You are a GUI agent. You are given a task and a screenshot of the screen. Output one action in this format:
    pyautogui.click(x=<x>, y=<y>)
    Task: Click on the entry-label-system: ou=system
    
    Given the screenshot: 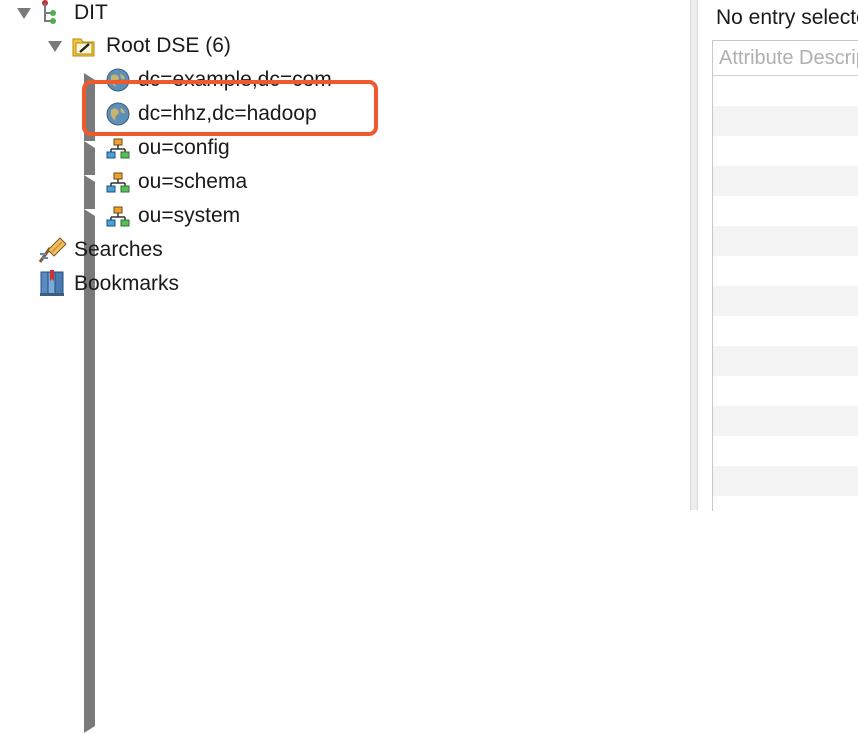 What is the action you would take?
    pyautogui.click(x=189, y=216)
    